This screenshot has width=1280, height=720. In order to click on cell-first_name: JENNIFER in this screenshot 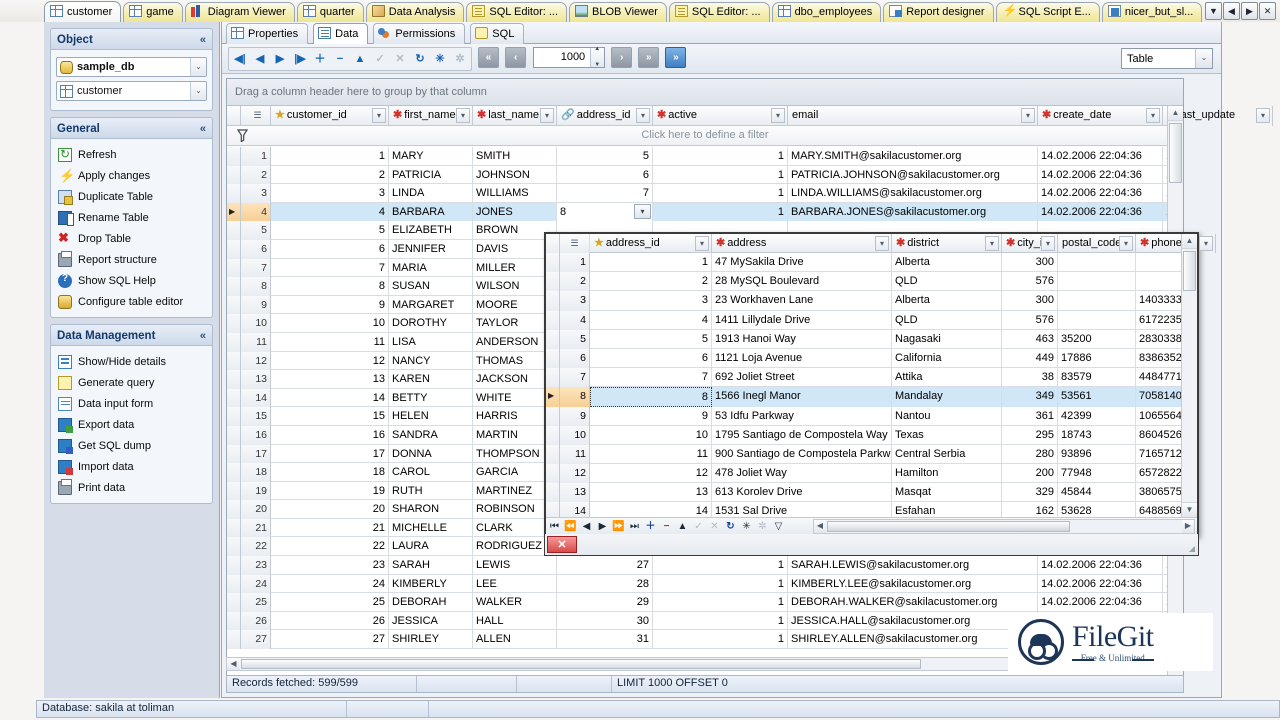, I will do `click(431, 249)`.